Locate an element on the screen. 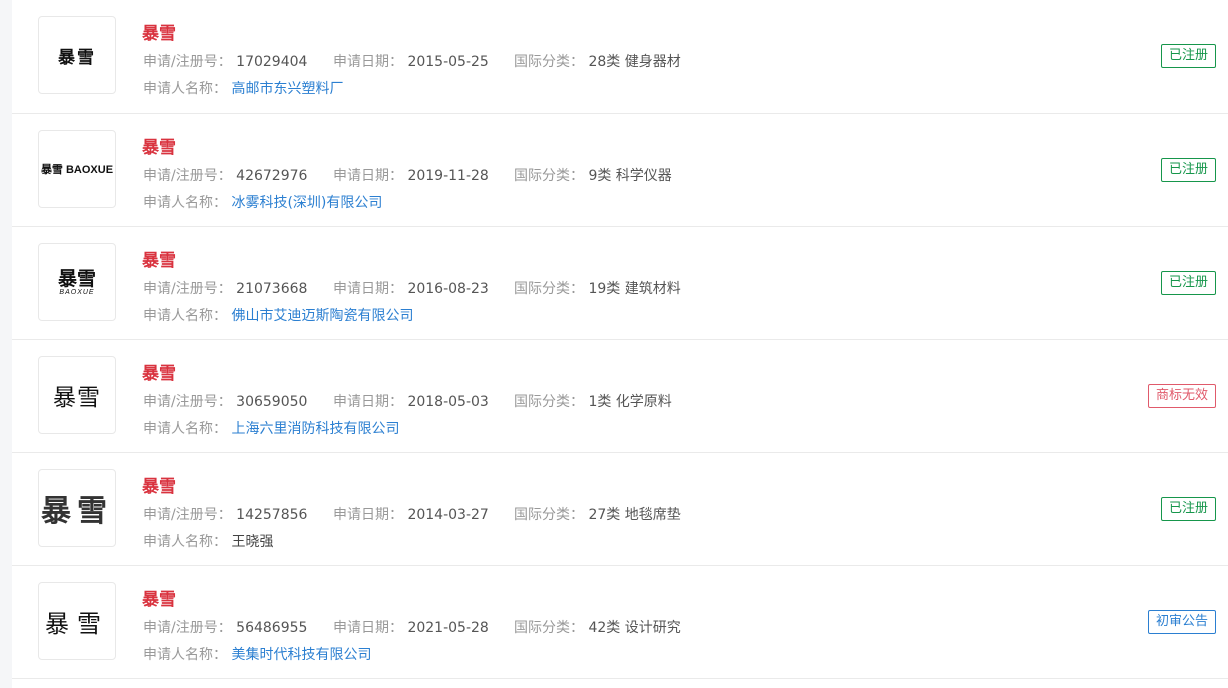 This screenshot has width=1228, height=688. applicant-name: 王晓强 is located at coordinates (252, 542).